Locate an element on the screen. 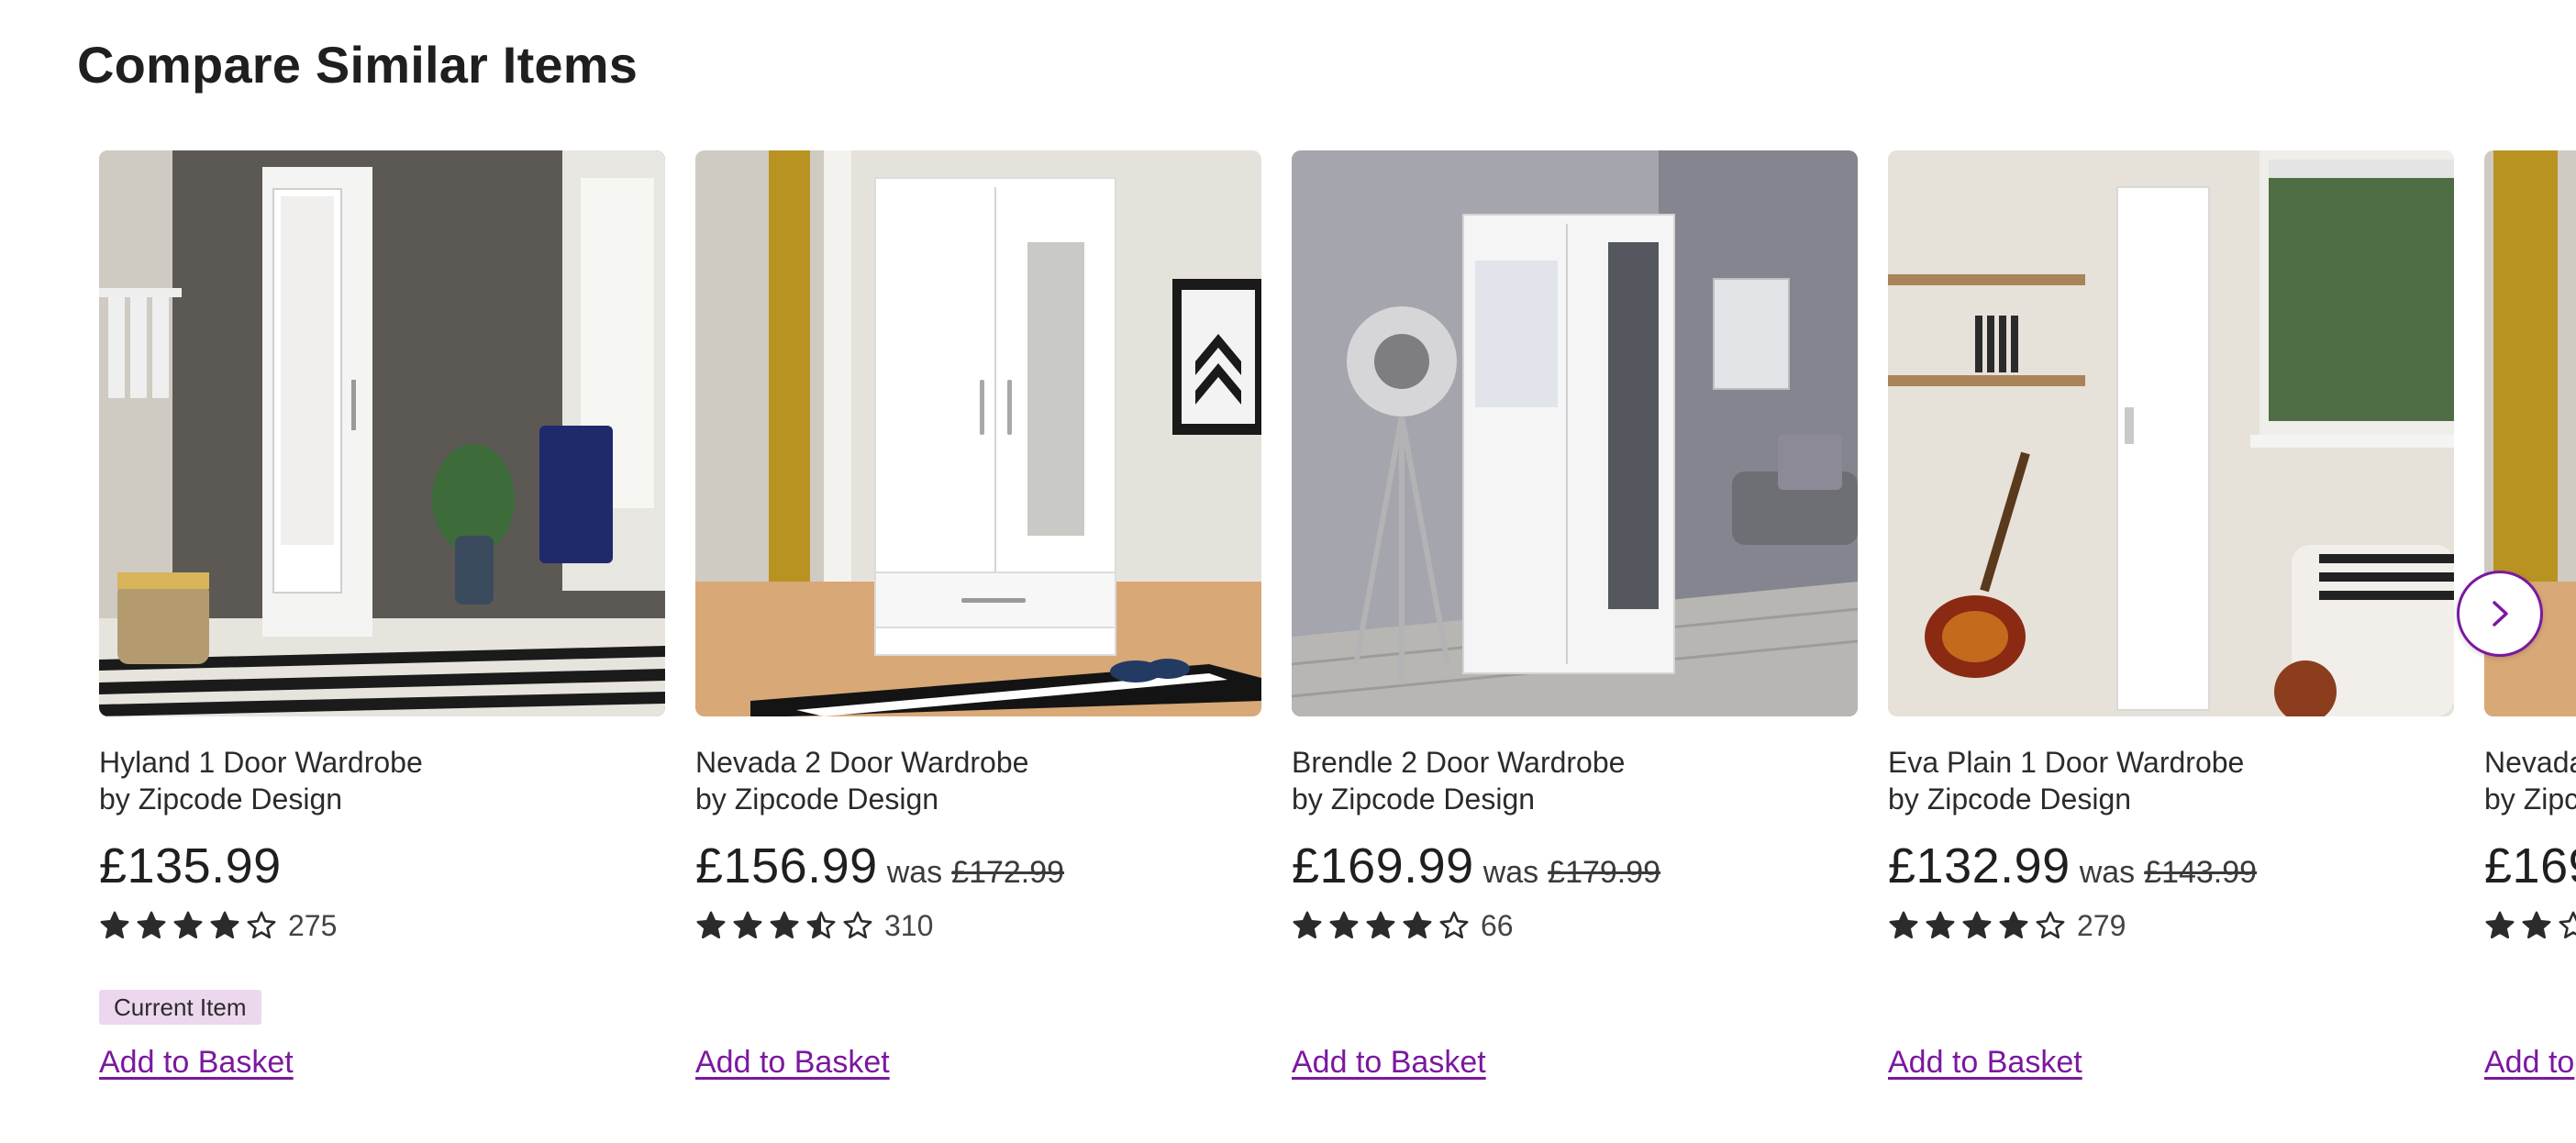 The height and width of the screenshot is (1143, 2576). rating is located at coordinates (2530, 925).